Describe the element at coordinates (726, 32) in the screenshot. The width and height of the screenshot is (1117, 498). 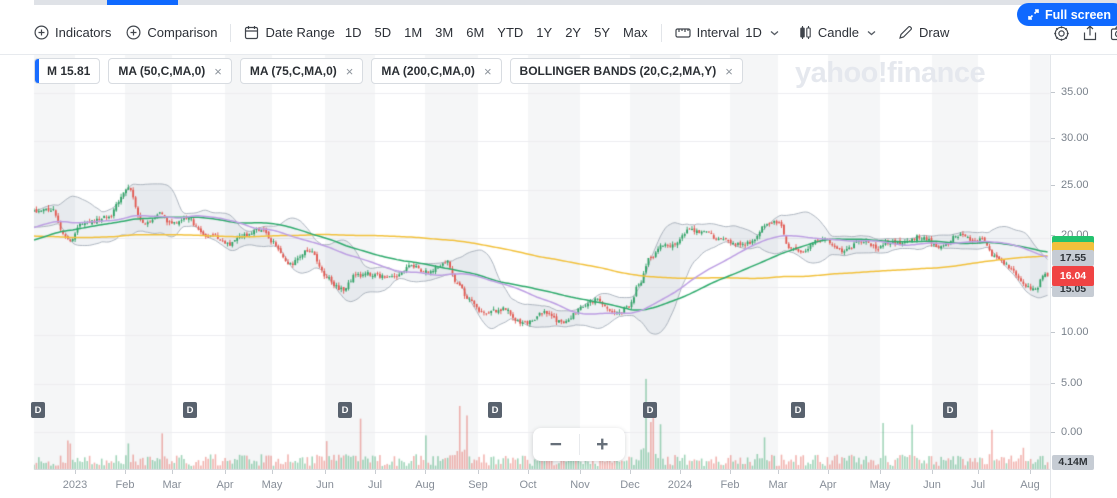
I see `interval-dropdown: Interval 1D` at that location.